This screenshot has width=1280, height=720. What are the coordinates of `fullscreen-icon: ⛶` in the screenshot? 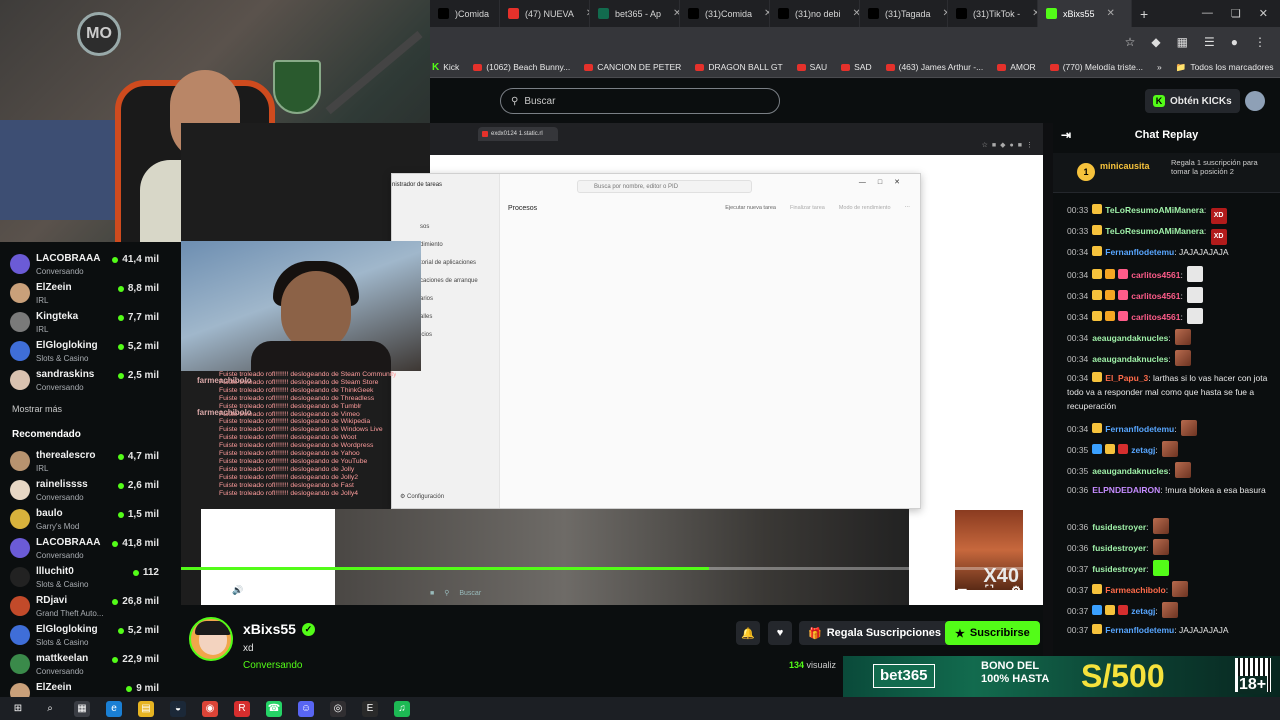 It's located at (989, 590).